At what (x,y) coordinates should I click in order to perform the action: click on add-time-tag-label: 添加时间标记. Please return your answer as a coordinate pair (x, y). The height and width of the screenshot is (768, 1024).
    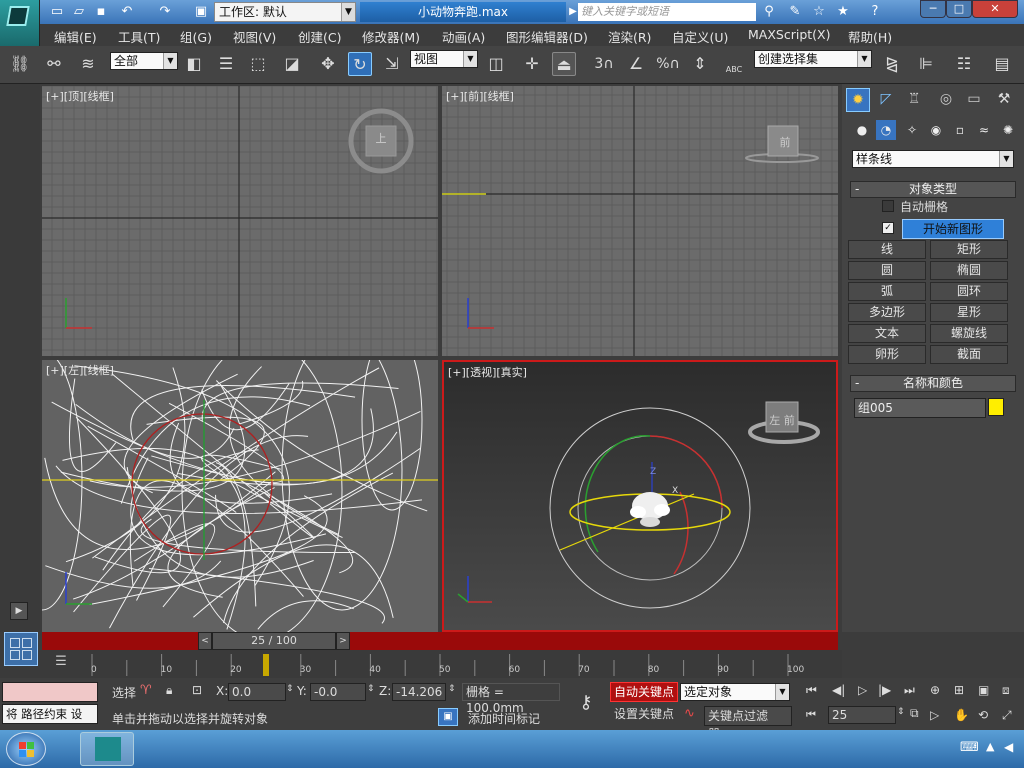
    Looking at the image, I should click on (504, 718).